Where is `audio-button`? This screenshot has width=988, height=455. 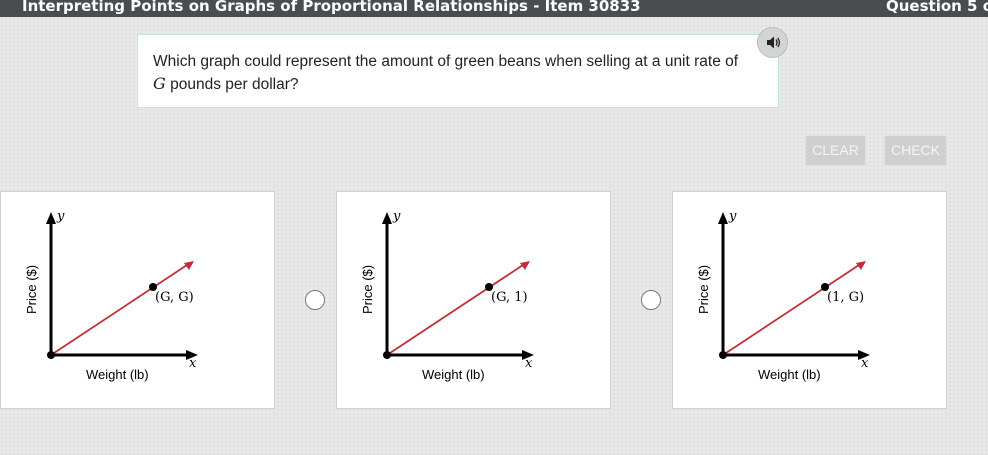 audio-button is located at coordinates (772, 42).